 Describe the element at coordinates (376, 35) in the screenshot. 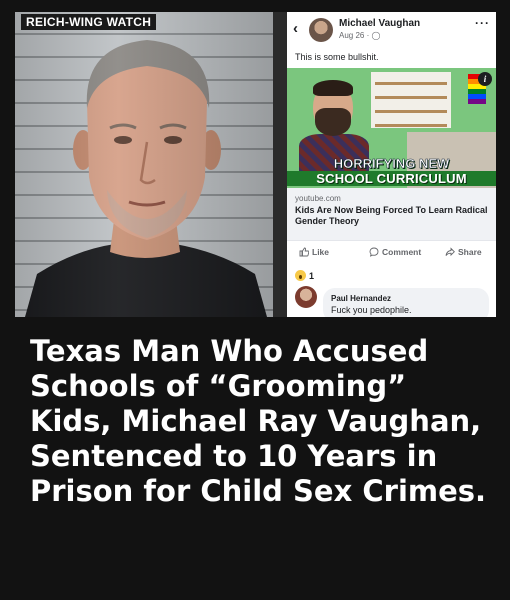

I see `globe-icon: ◯` at that location.